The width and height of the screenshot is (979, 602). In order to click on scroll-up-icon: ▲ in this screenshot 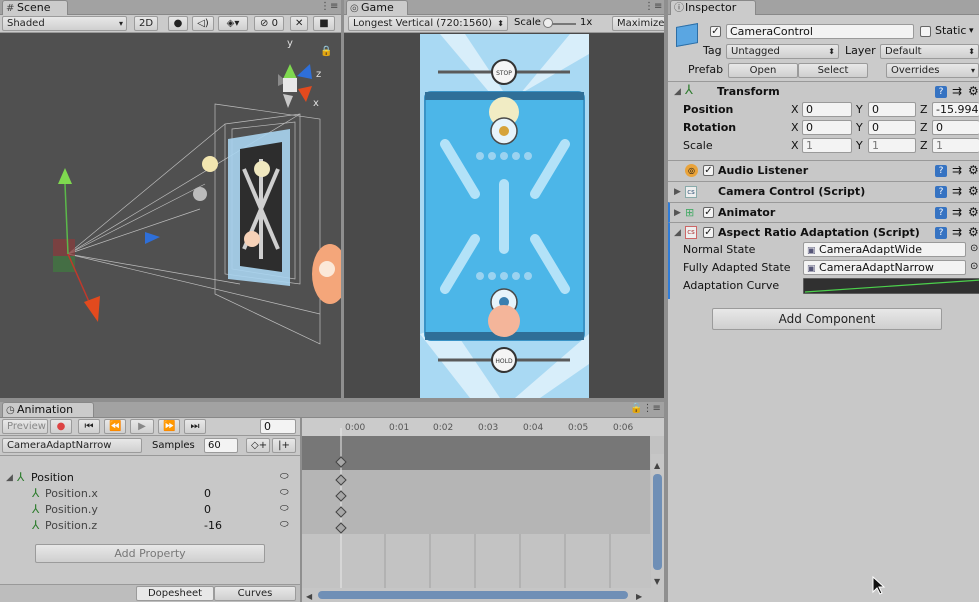, I will do `click(657, 465)`.